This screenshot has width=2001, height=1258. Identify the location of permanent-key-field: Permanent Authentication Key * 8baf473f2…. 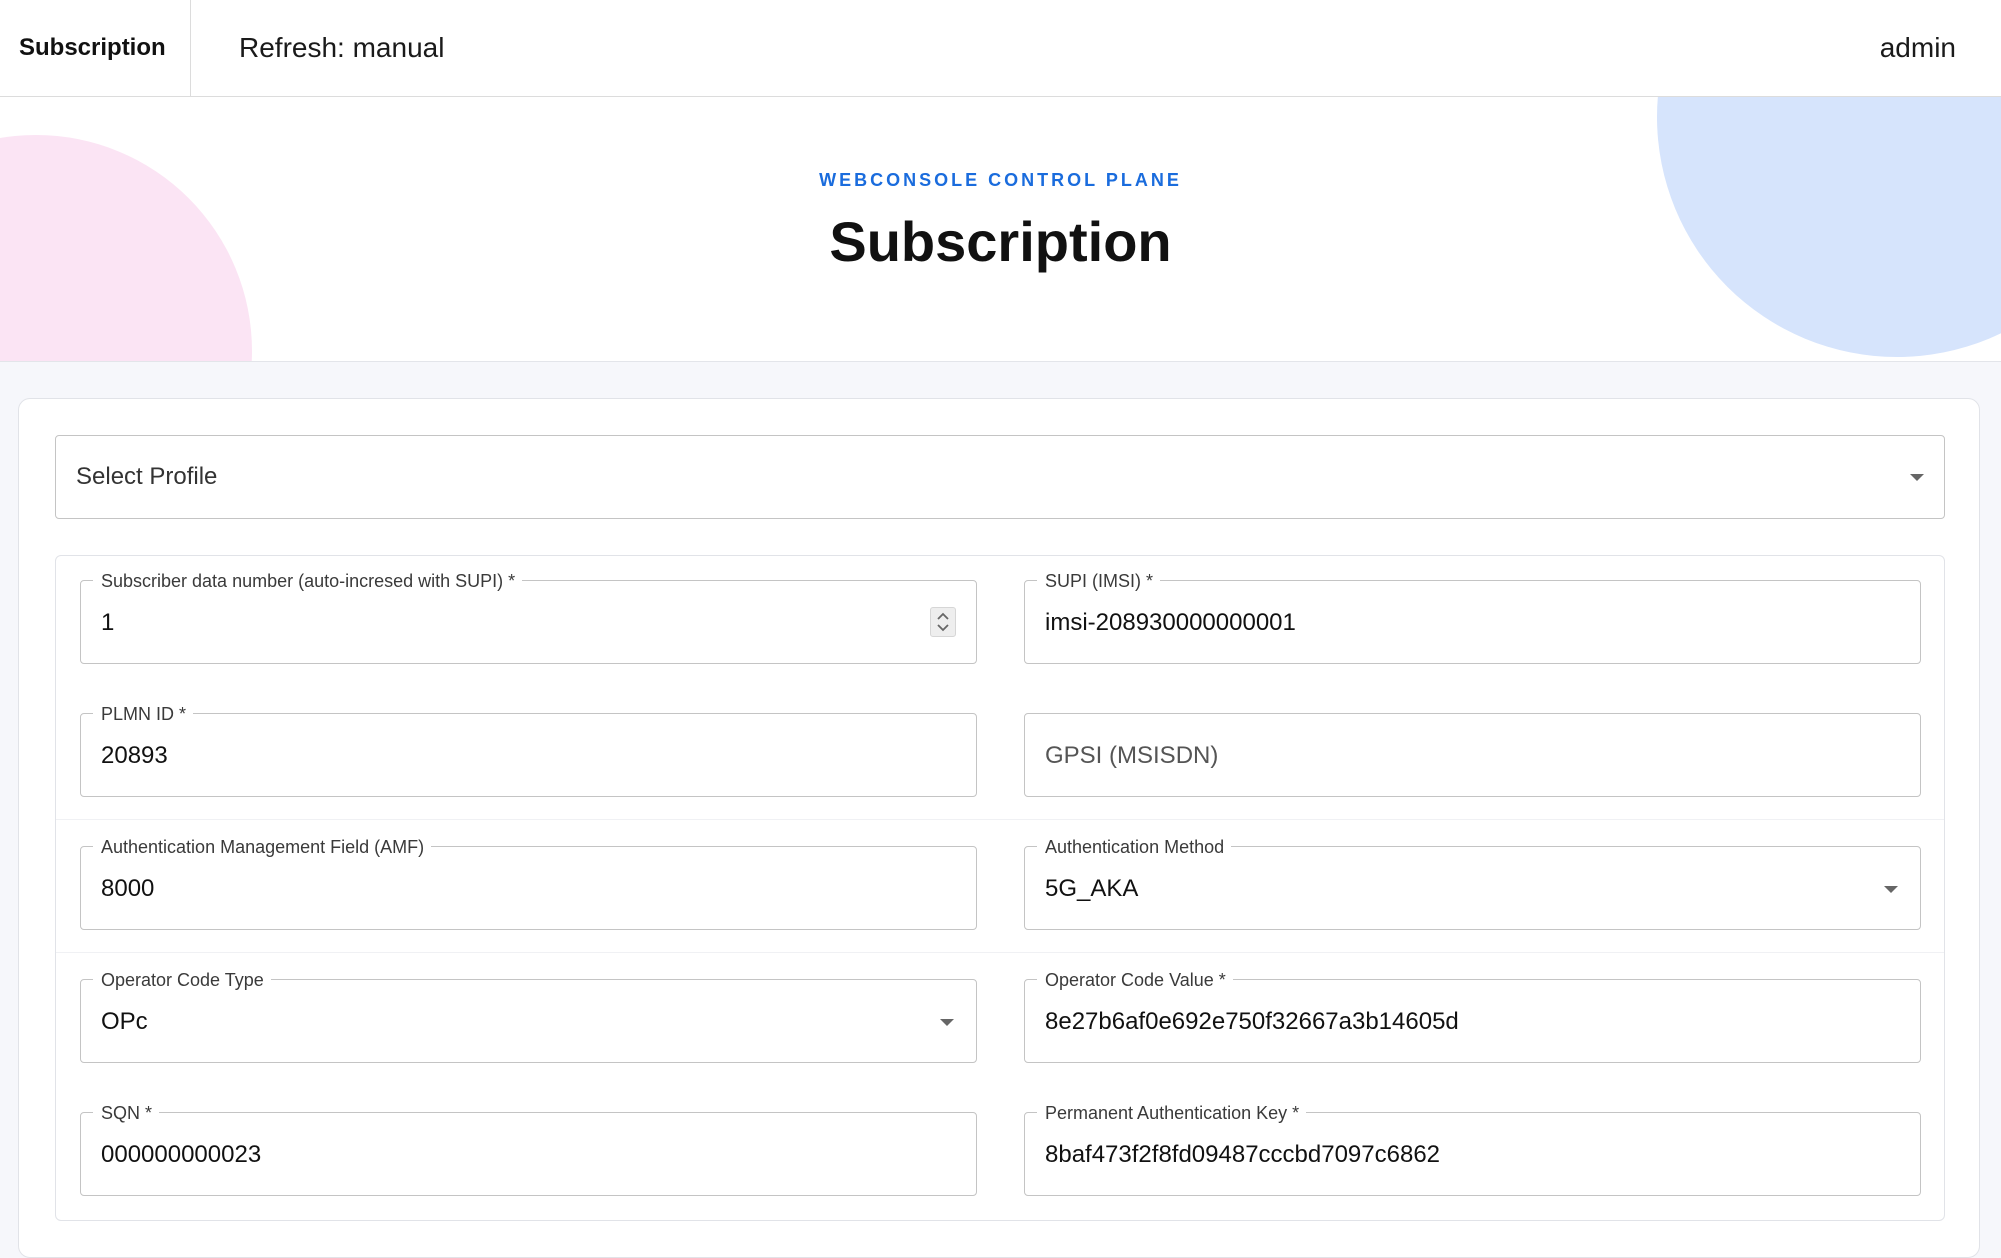
(1472, 1149).